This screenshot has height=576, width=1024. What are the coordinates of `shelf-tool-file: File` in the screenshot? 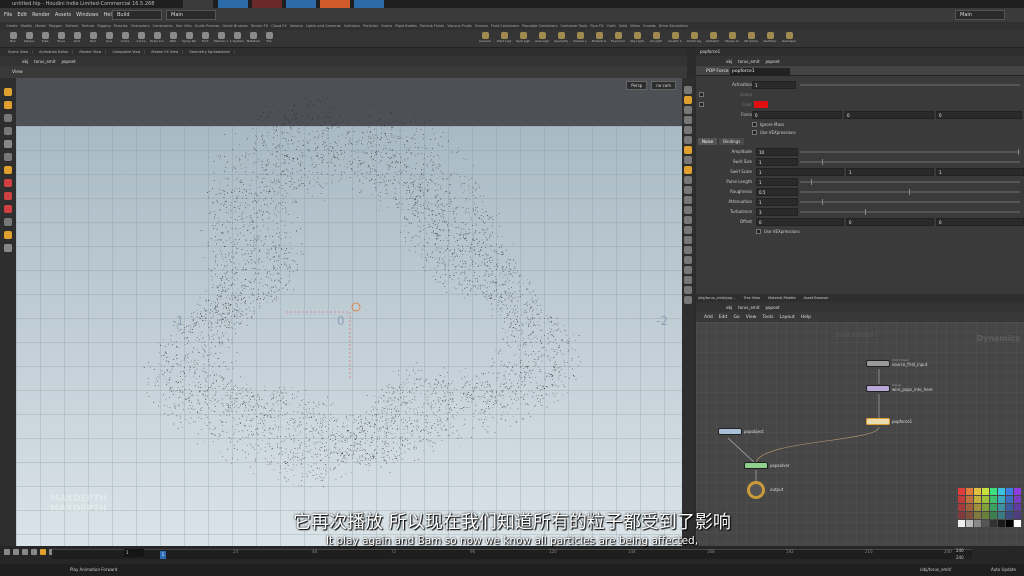 It's located at (269, 39).